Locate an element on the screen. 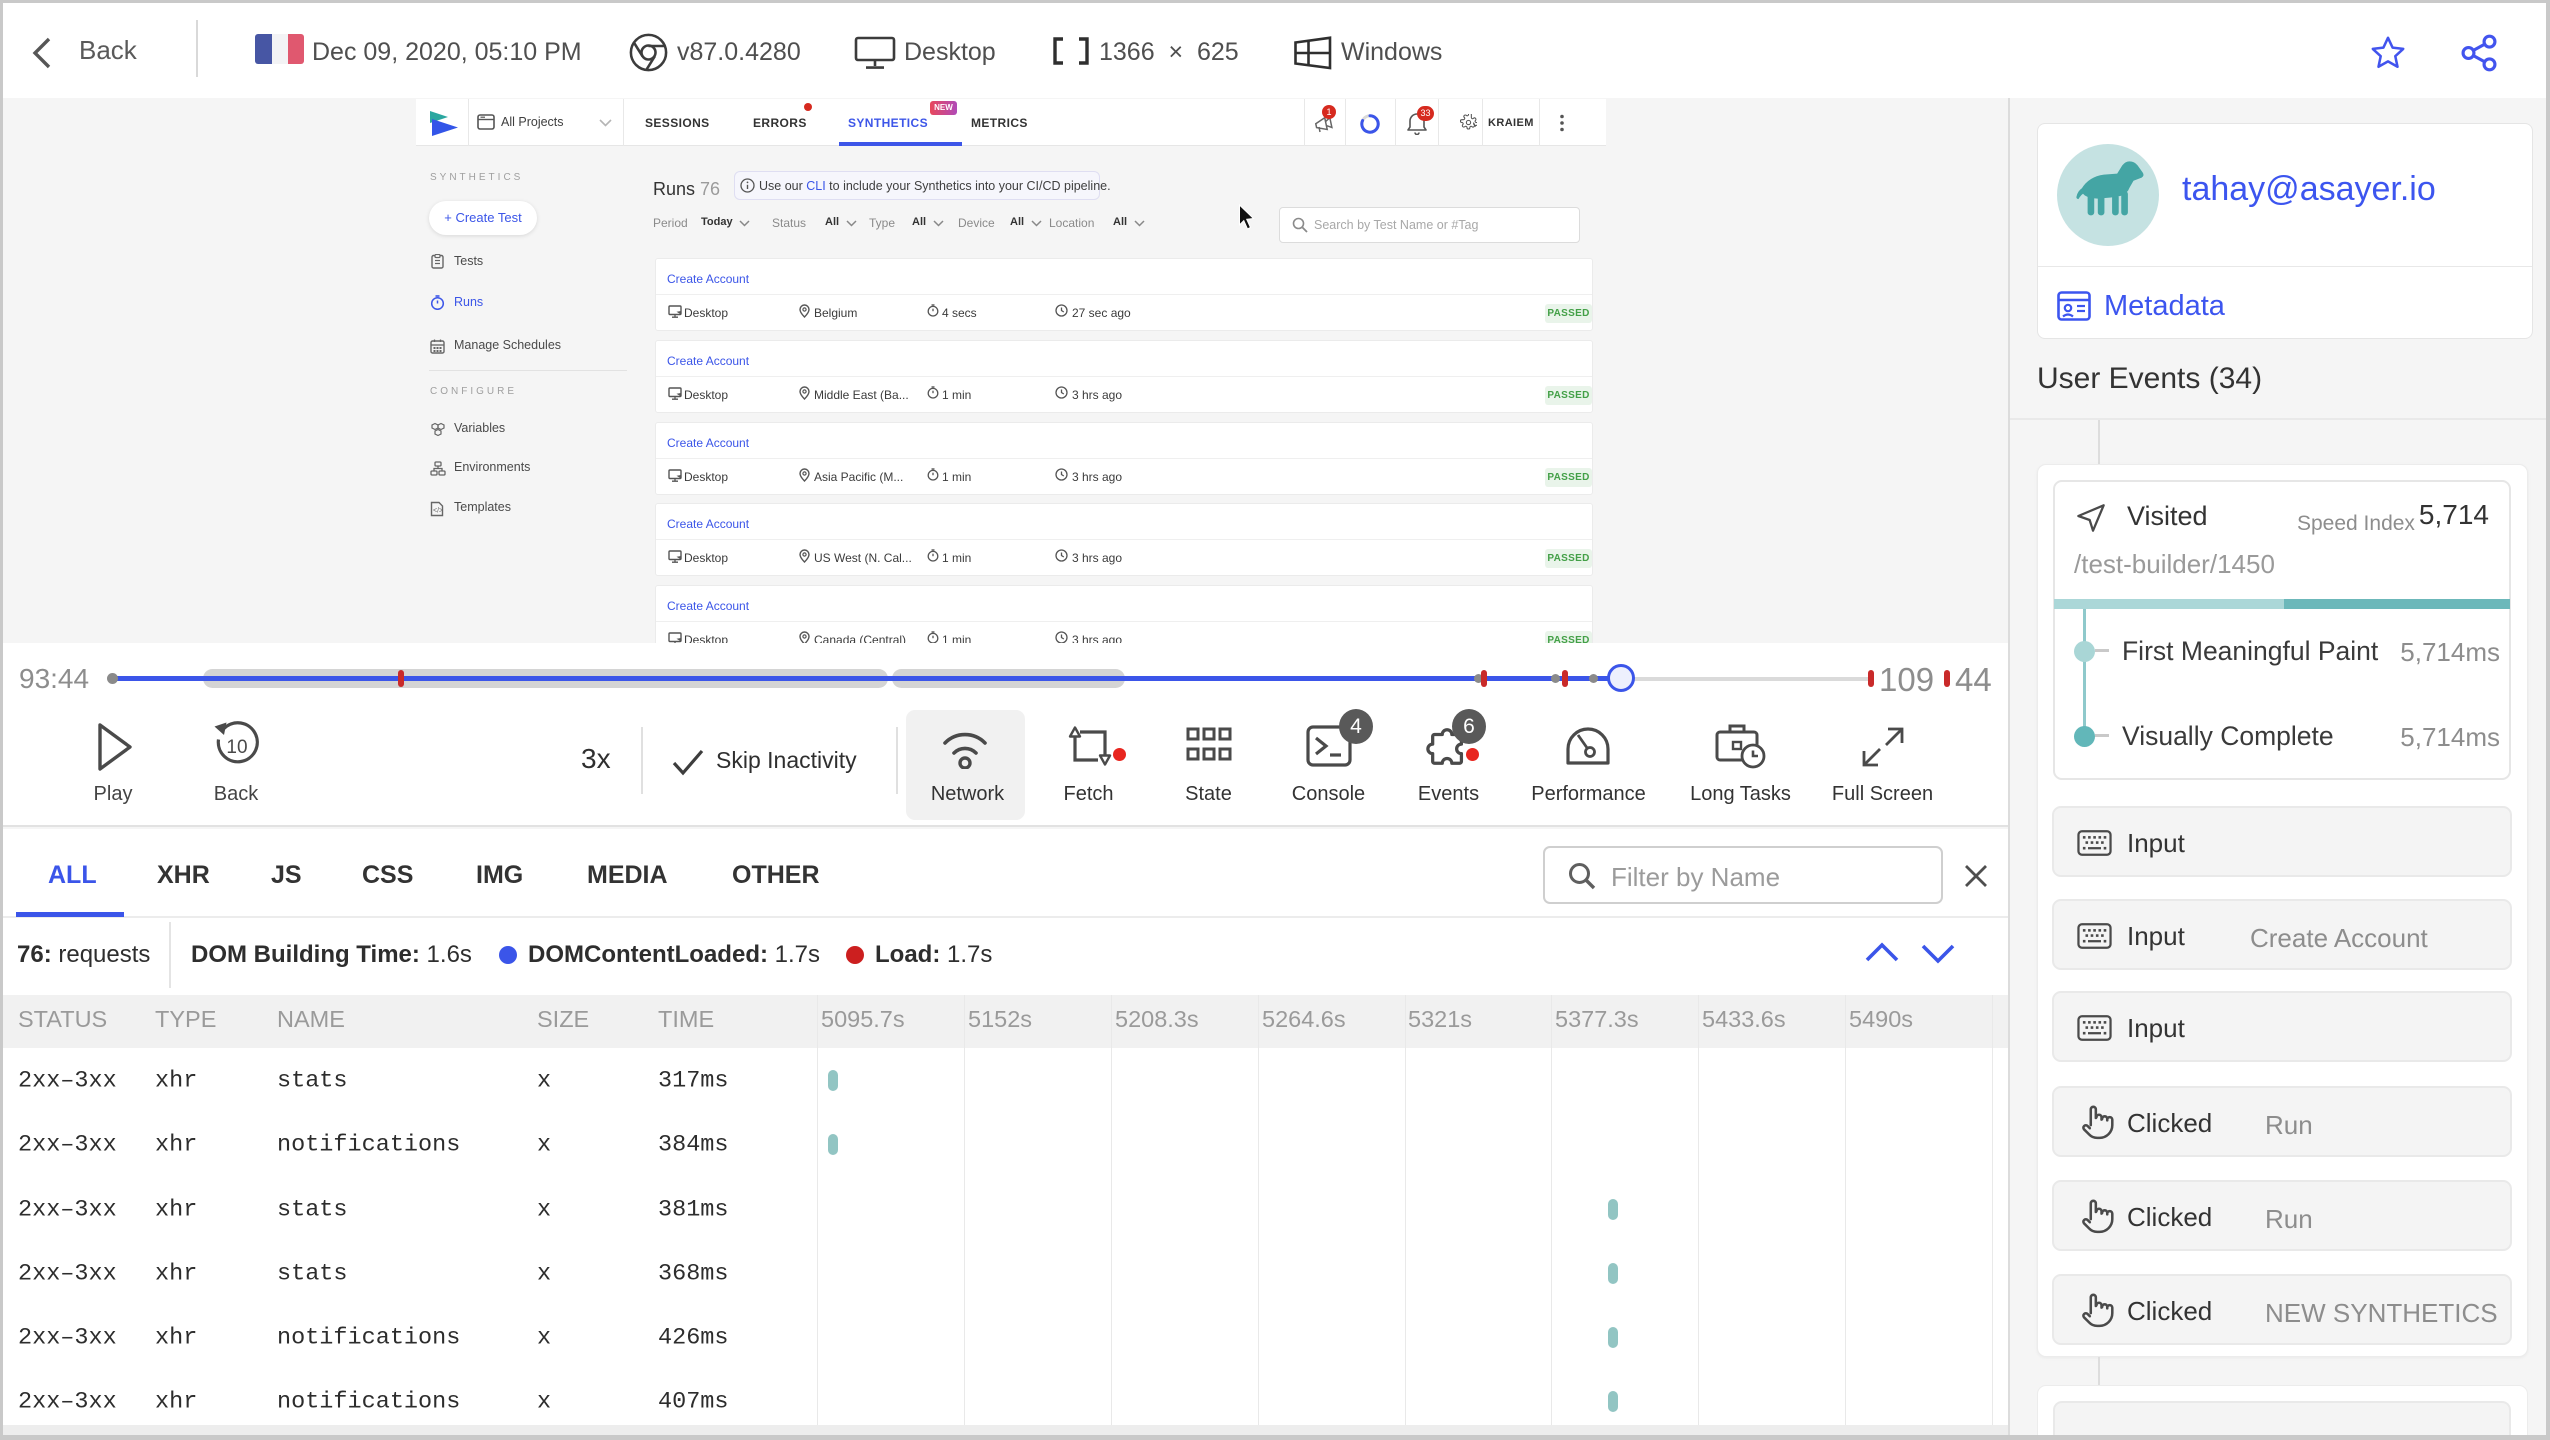 The width and height of the screenshot is (2550, 1440). svg-text: 10 is located at coordinates (236, 747).